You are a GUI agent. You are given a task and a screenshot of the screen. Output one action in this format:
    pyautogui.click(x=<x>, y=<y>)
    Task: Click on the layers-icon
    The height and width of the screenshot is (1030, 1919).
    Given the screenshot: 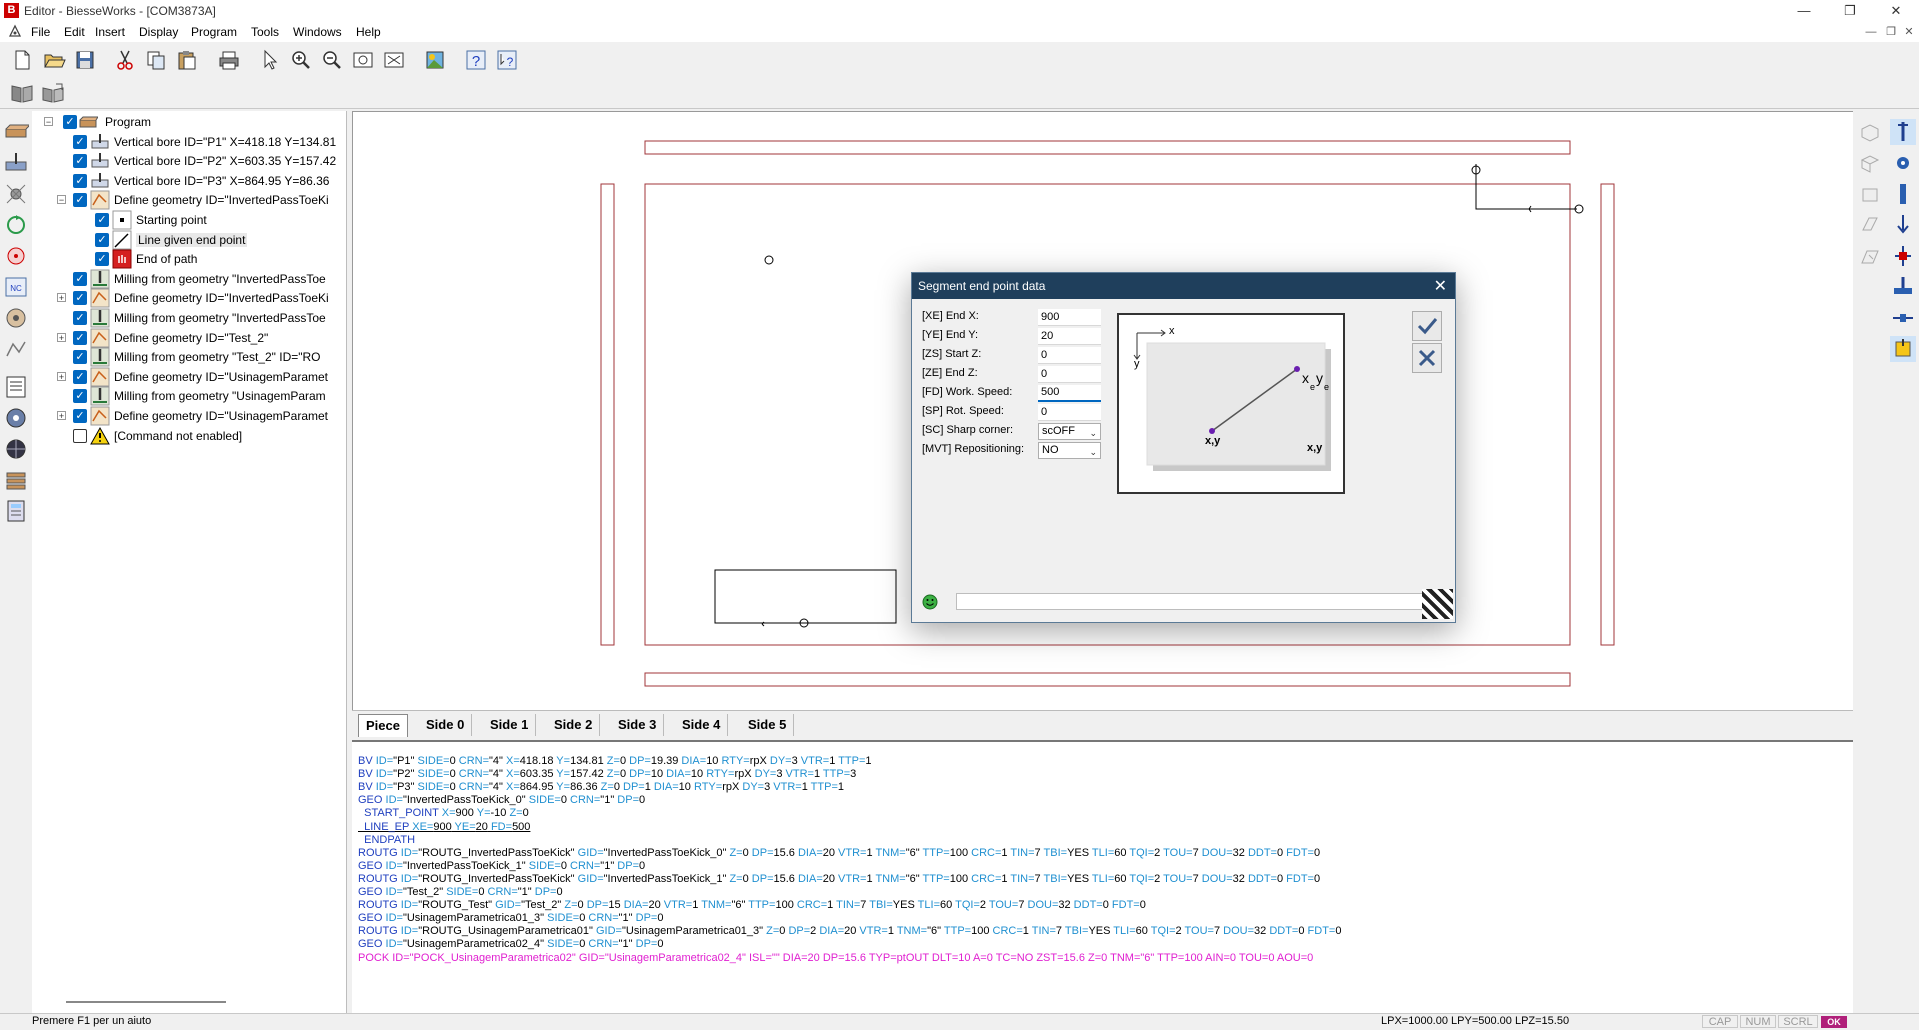 What is the action you would take?
    pyautogui.click(x=16, y=480)
    